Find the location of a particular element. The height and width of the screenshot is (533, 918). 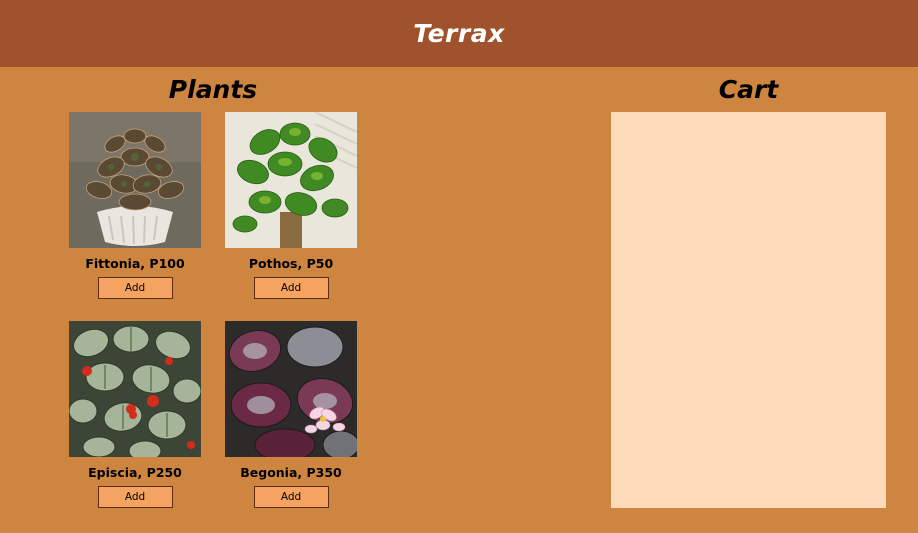

fittonia-image is located at coordinates (135, 180).